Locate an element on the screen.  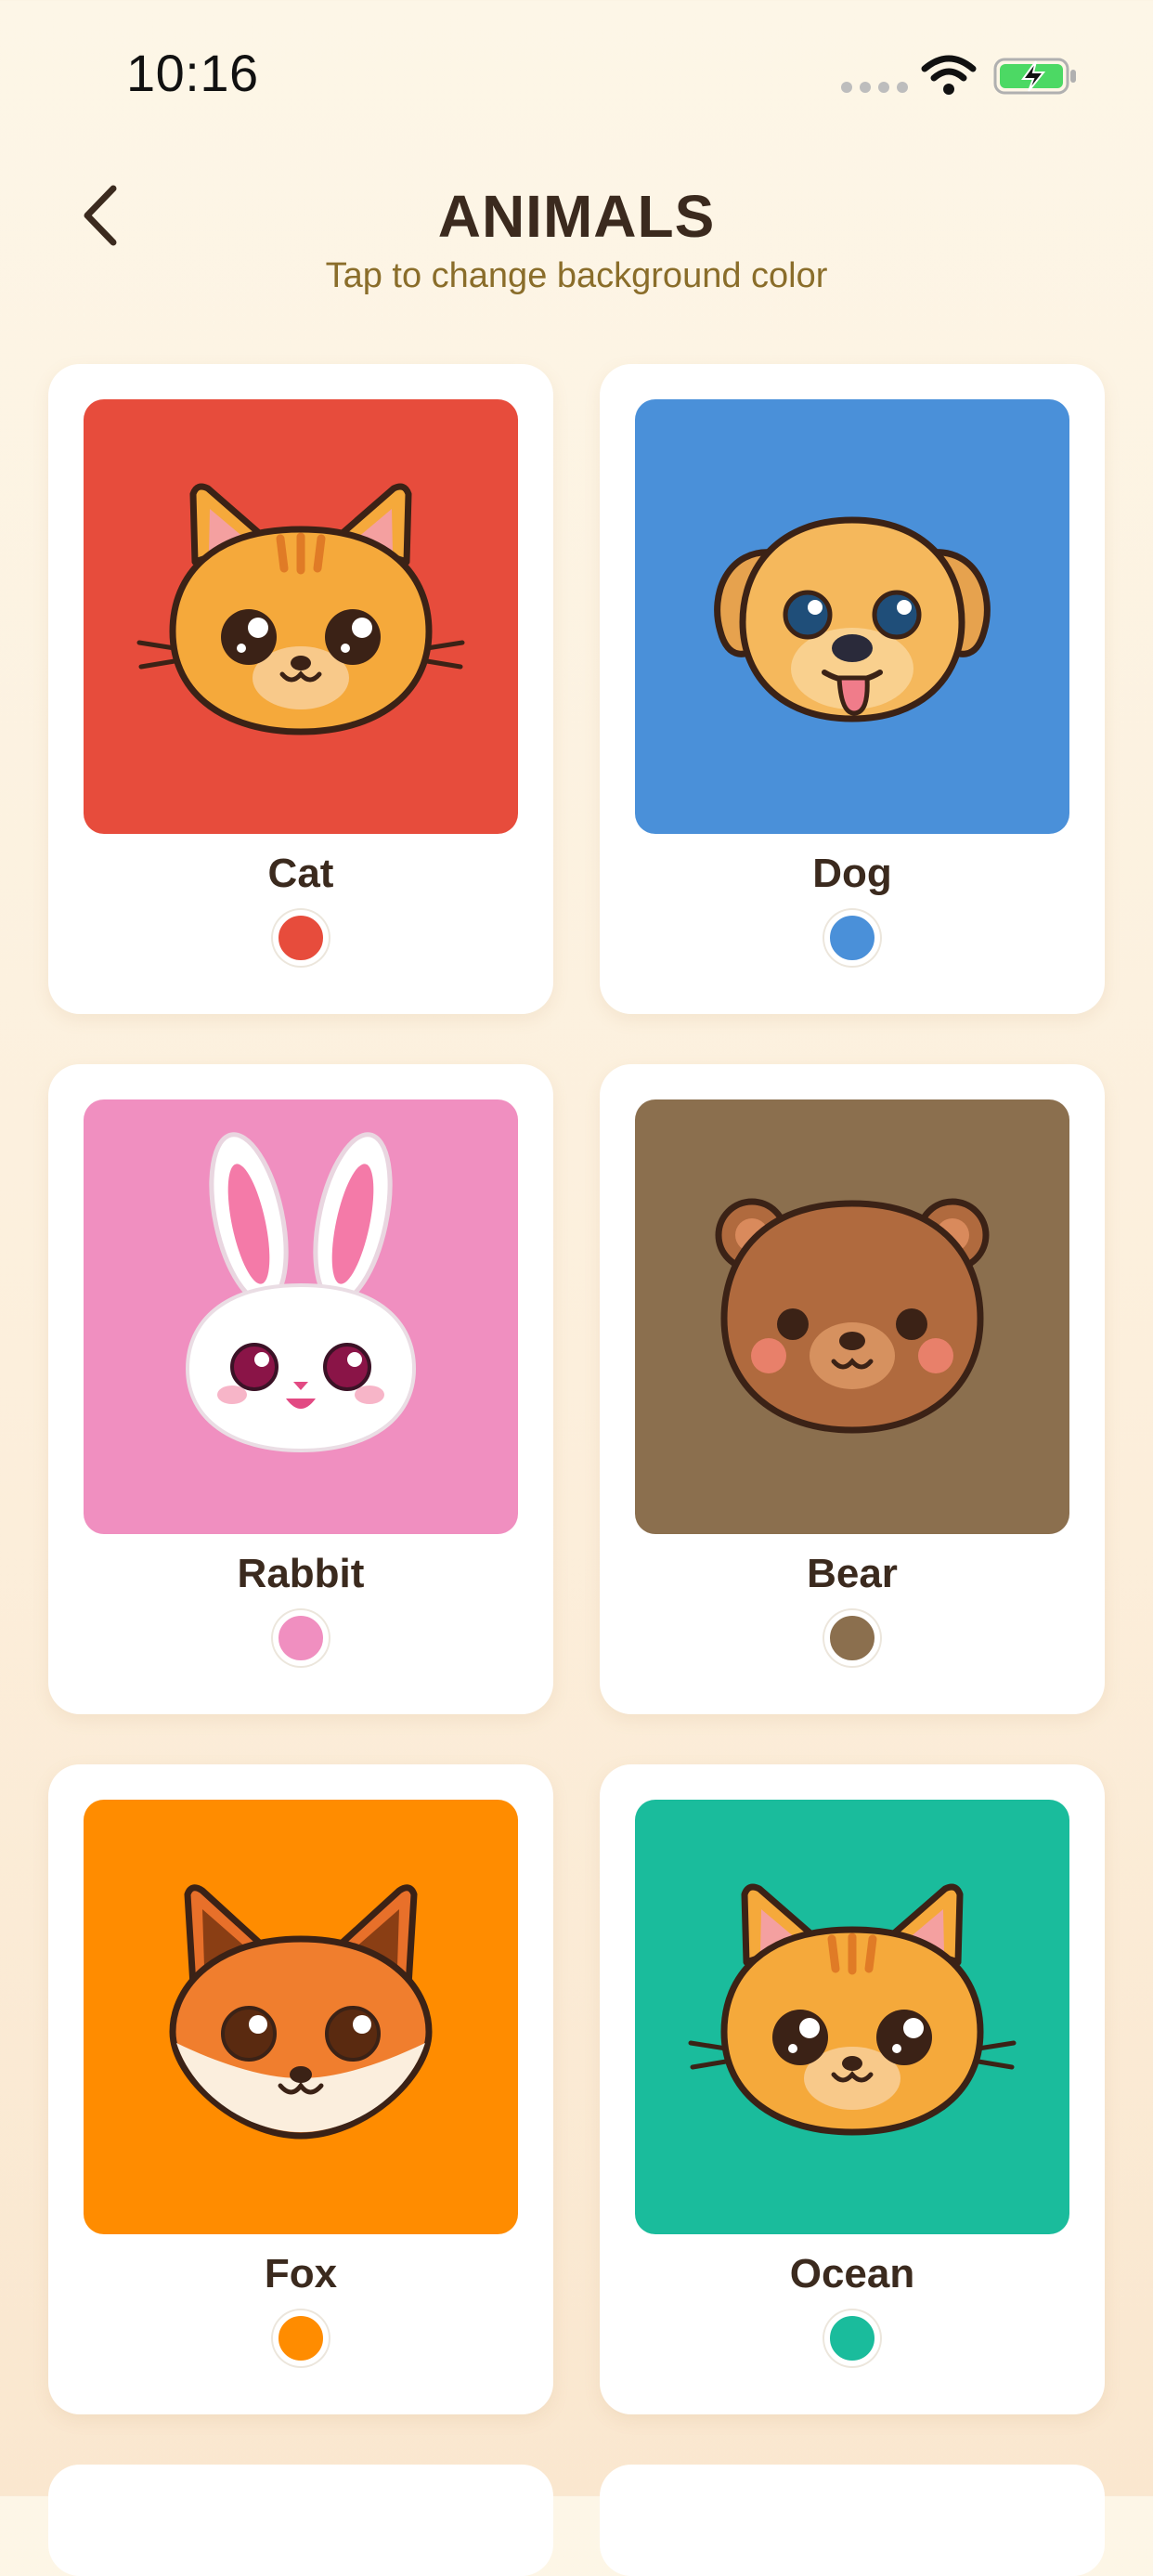
page-title: ANIMALS is located at coordinates (576, 216).